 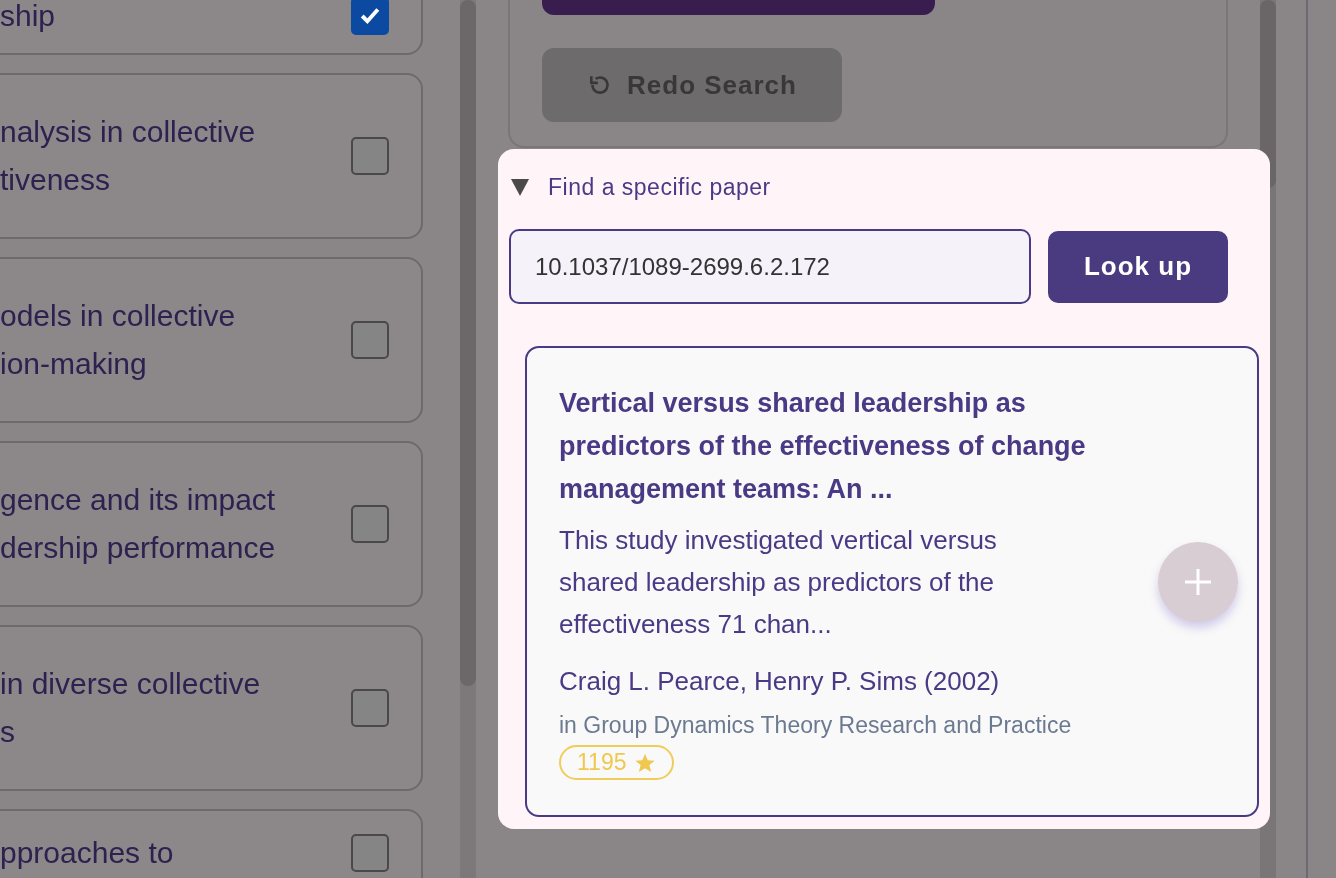 What do you see at coordinates (56, 180) in the screenshot?
I see `topic-text: tiveness` at bounding box center [56, 180].